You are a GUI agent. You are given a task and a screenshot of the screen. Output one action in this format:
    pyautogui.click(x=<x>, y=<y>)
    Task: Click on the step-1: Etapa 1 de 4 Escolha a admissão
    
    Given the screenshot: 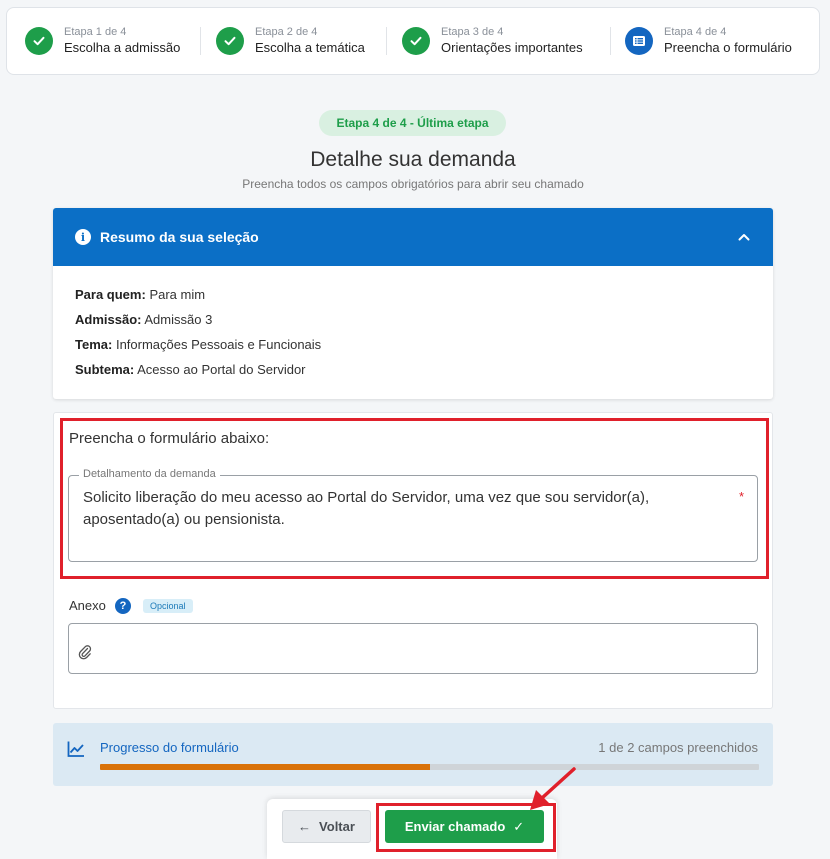 What is the action you would take?
    pyautogui.click(x=112, y=41)
    